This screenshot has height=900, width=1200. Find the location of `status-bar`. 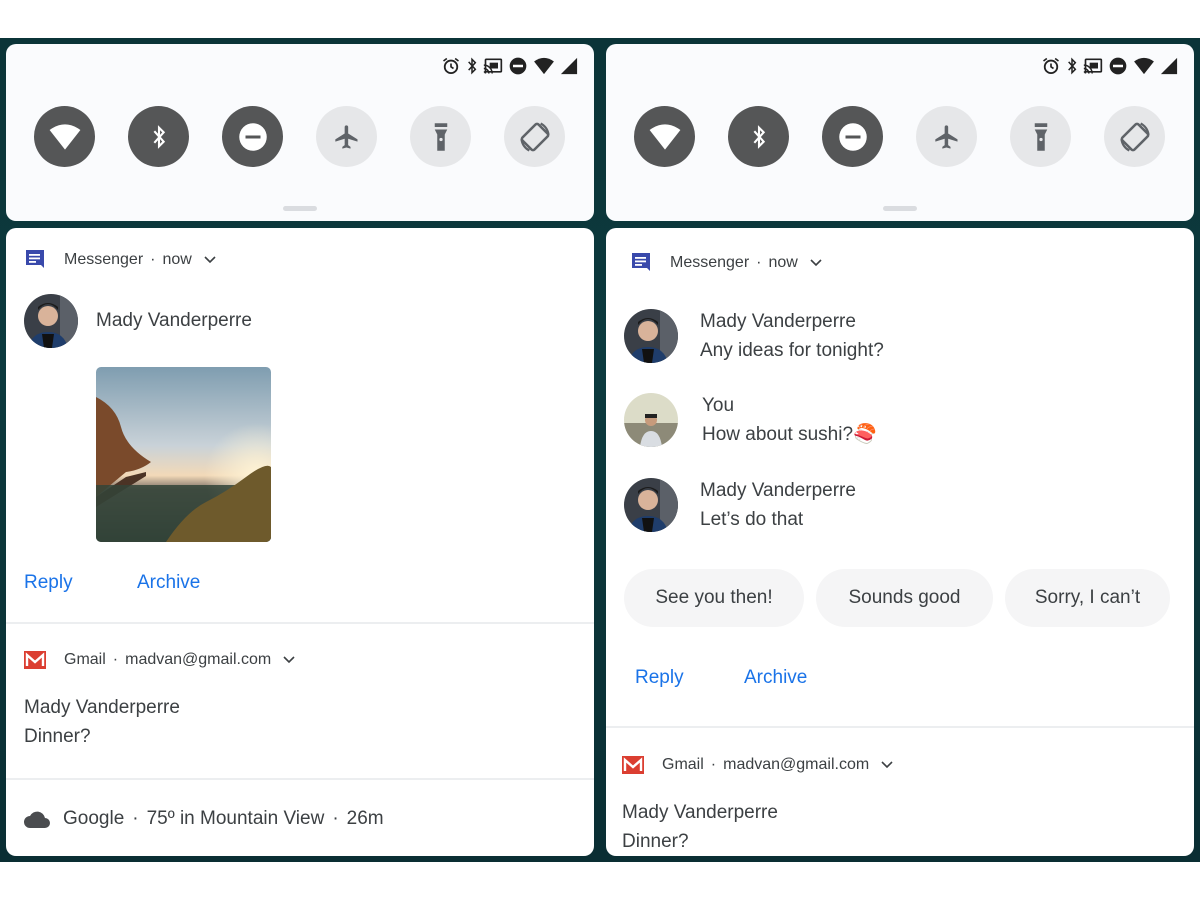

status-bar is located at coordinates (1109, 66).